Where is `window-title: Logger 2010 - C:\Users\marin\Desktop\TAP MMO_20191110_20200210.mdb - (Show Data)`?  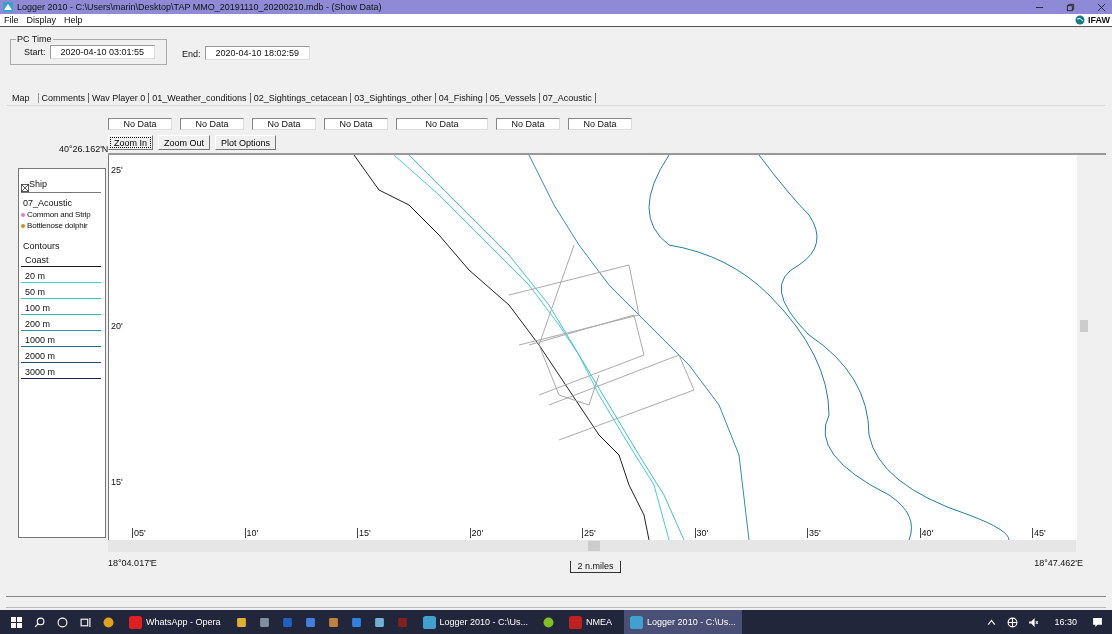
window-title: Logger 2010 - C:\Users\marin\Desktop\TAP MMO_20191110_20200210.mdb - (Show Data) is located at coordinates (199, 7).